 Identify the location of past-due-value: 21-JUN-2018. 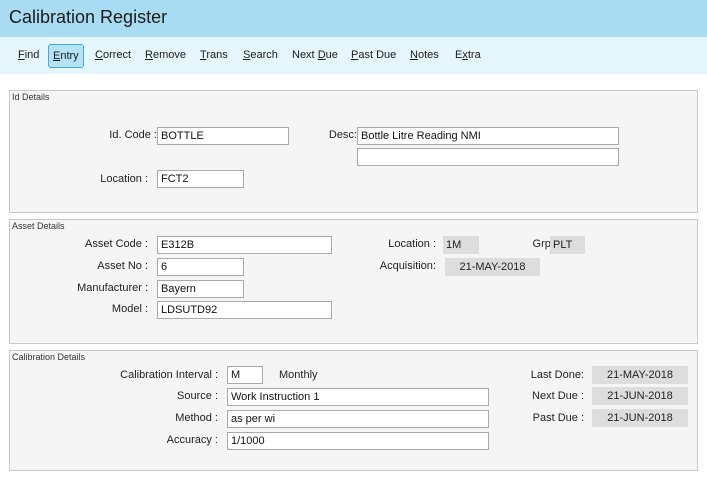
(640, 418).